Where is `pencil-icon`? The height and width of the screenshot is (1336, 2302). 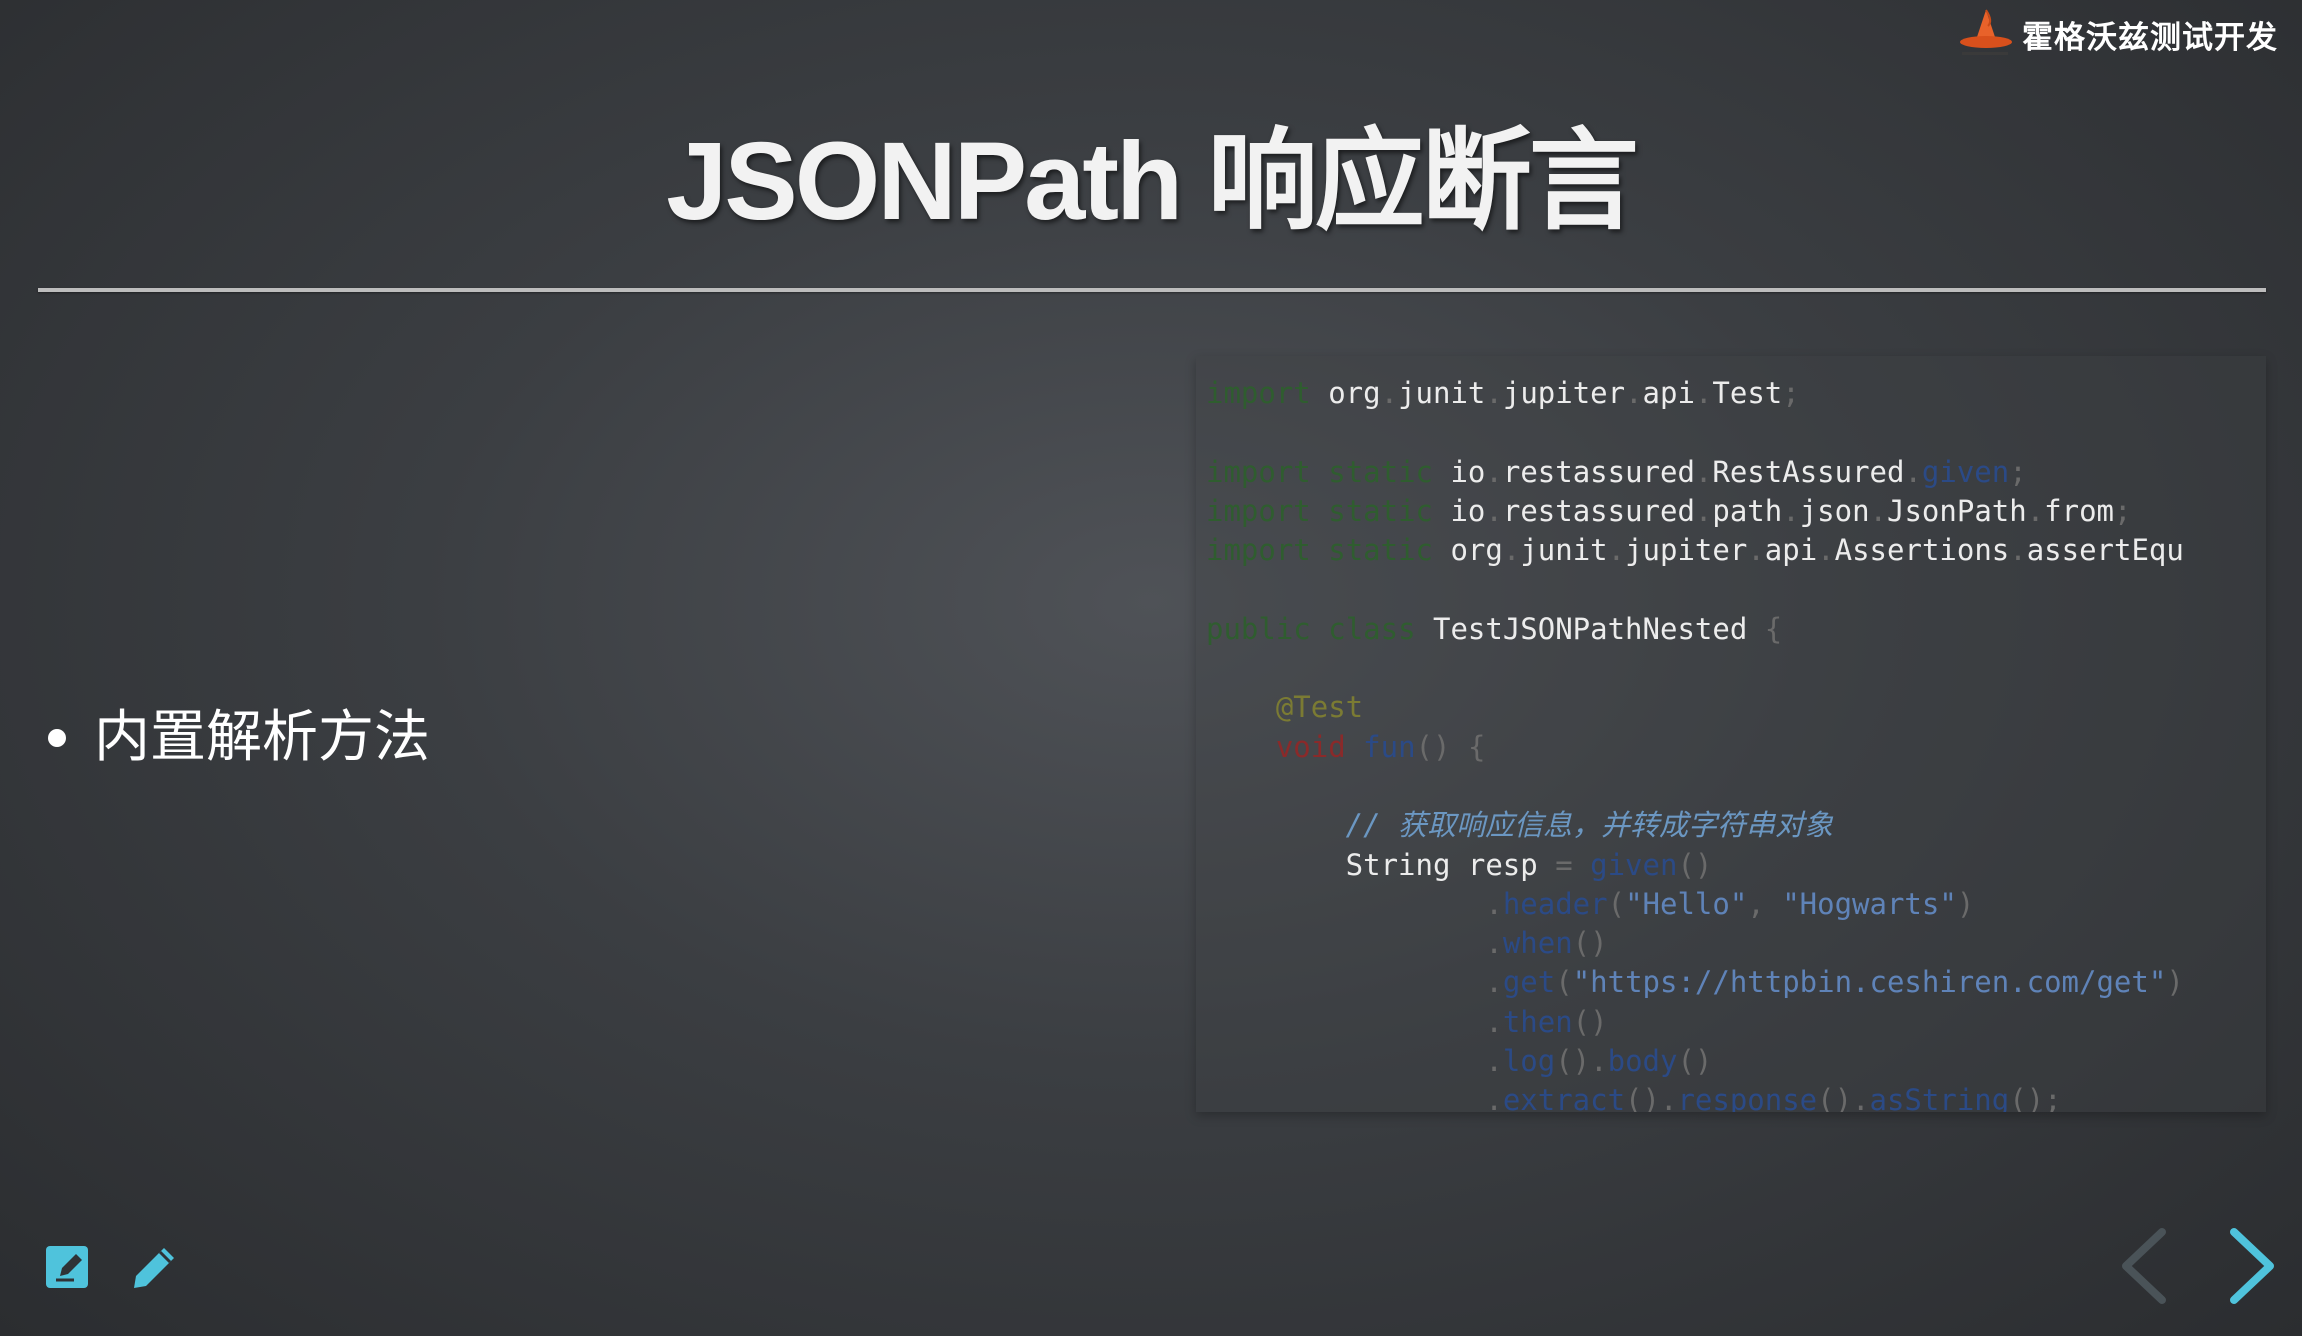
pencil-icon is located at coordinates (154, 1268).